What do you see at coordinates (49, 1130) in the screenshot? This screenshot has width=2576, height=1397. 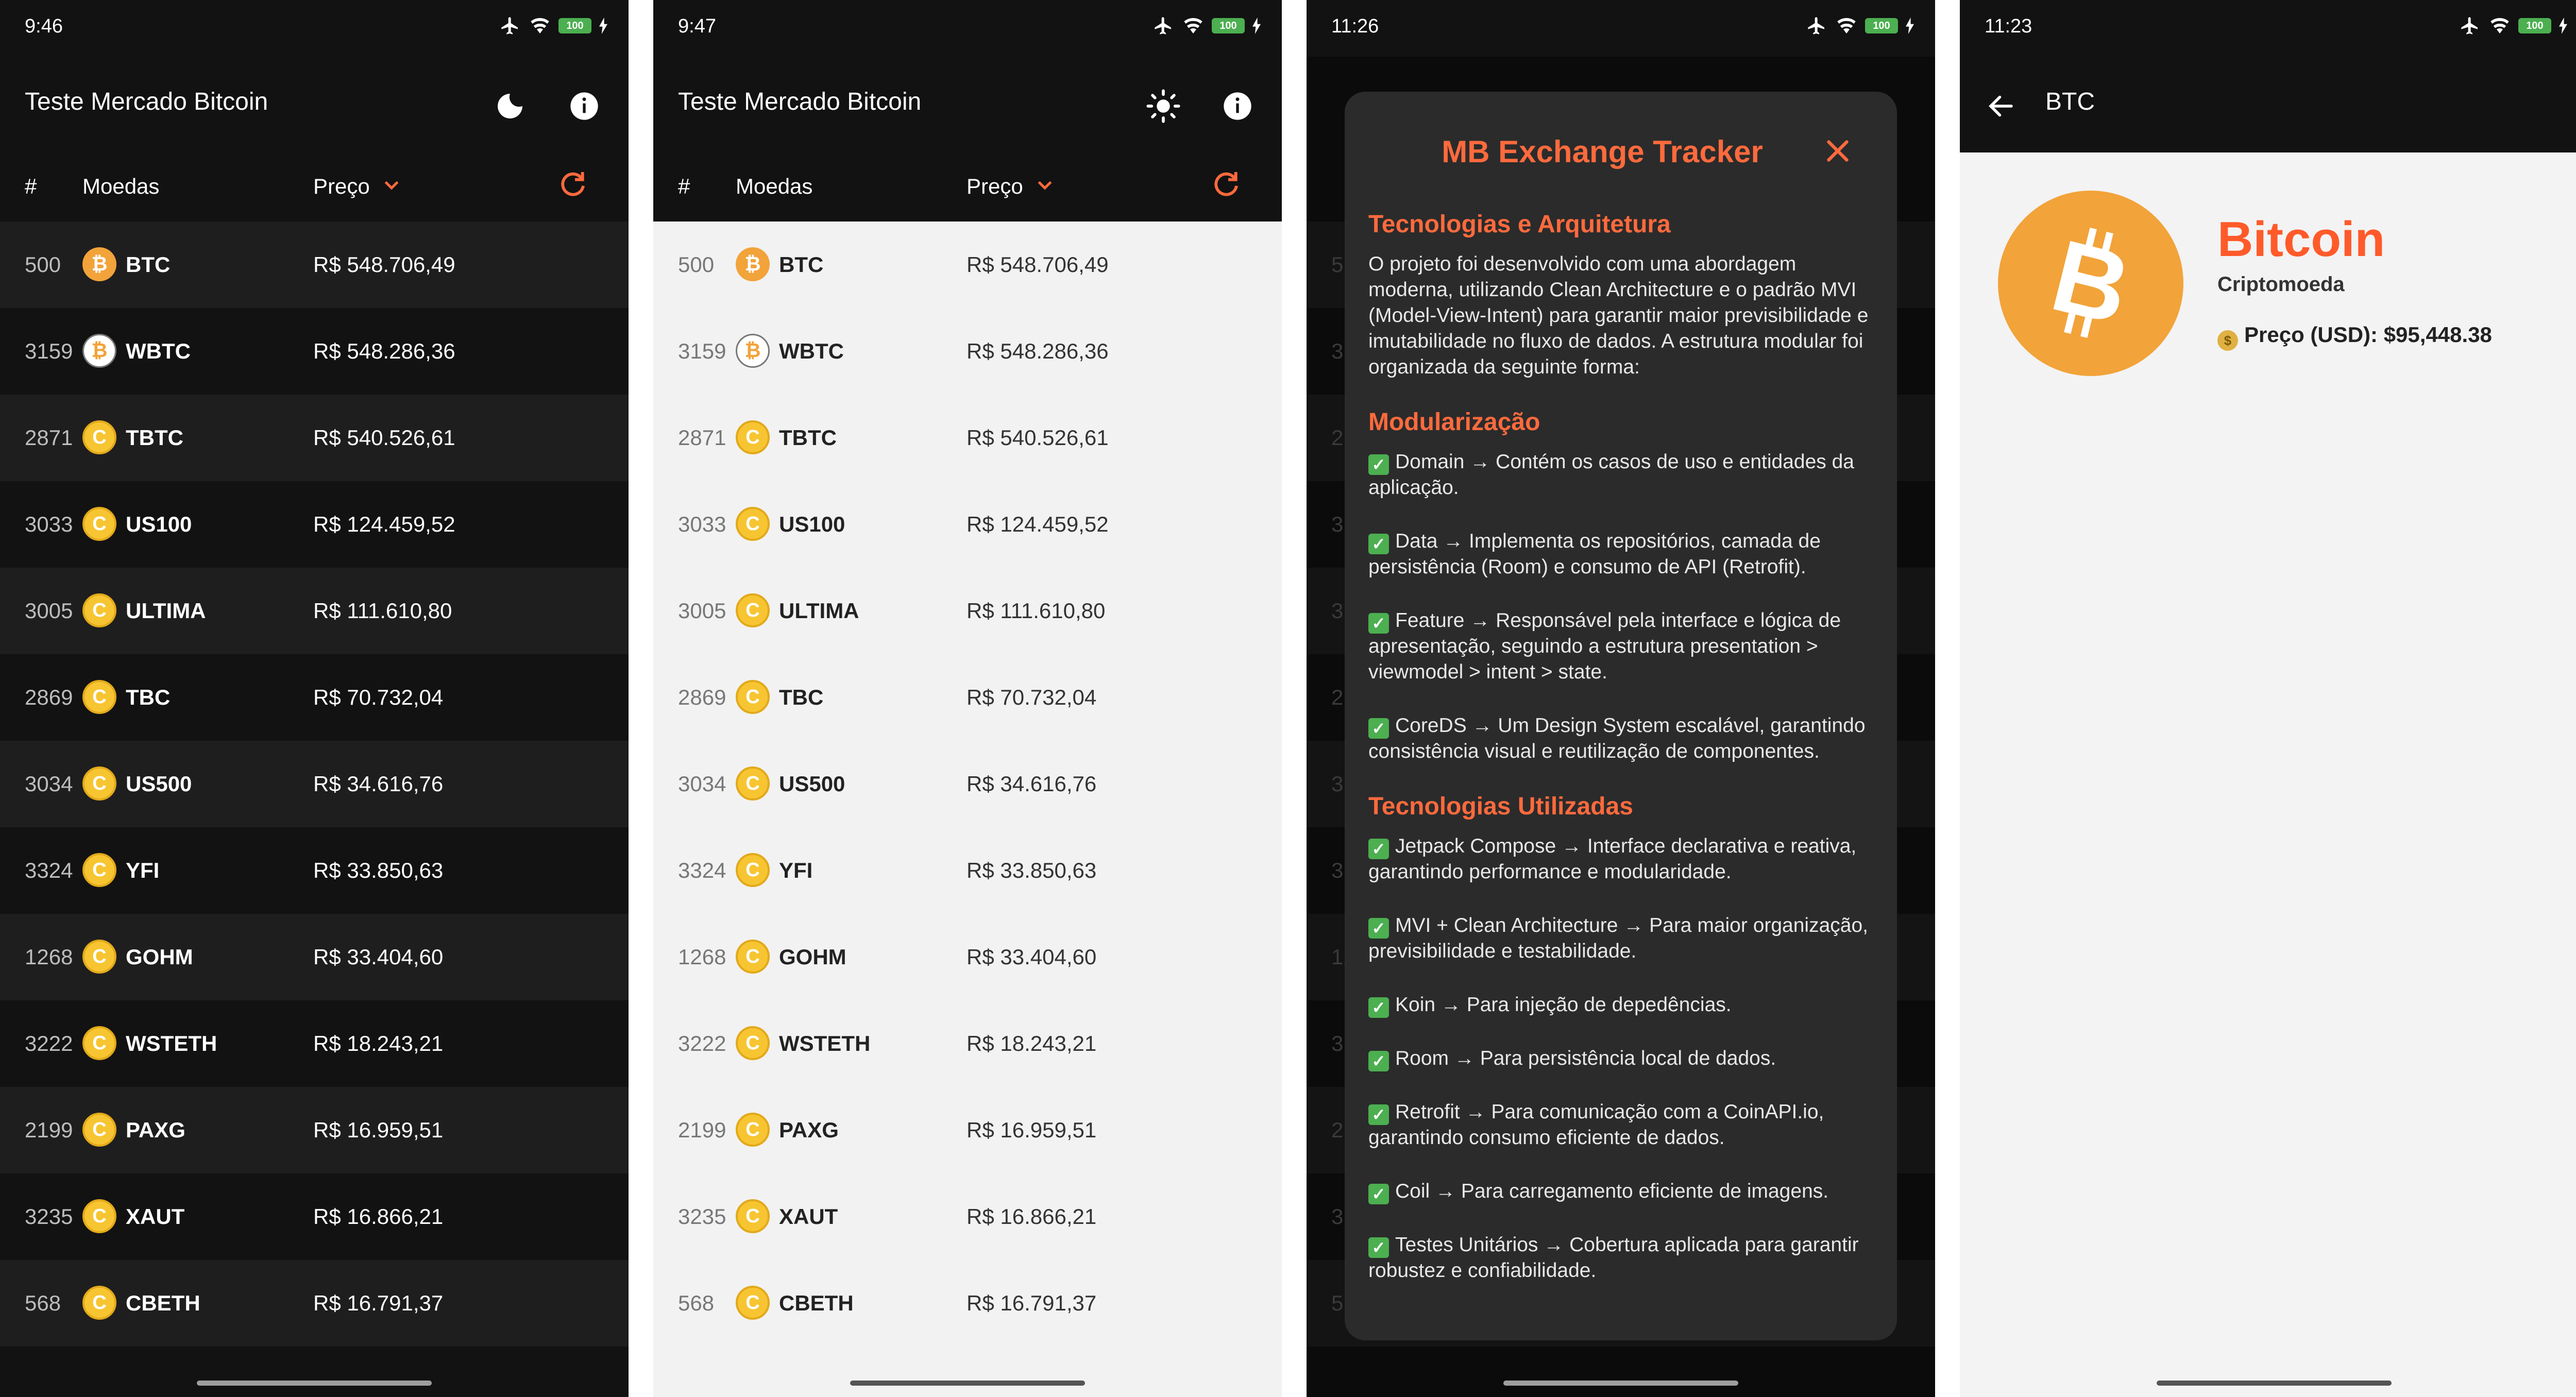 I see `coin-rank: 2199` at bounding box center [49, 1130].